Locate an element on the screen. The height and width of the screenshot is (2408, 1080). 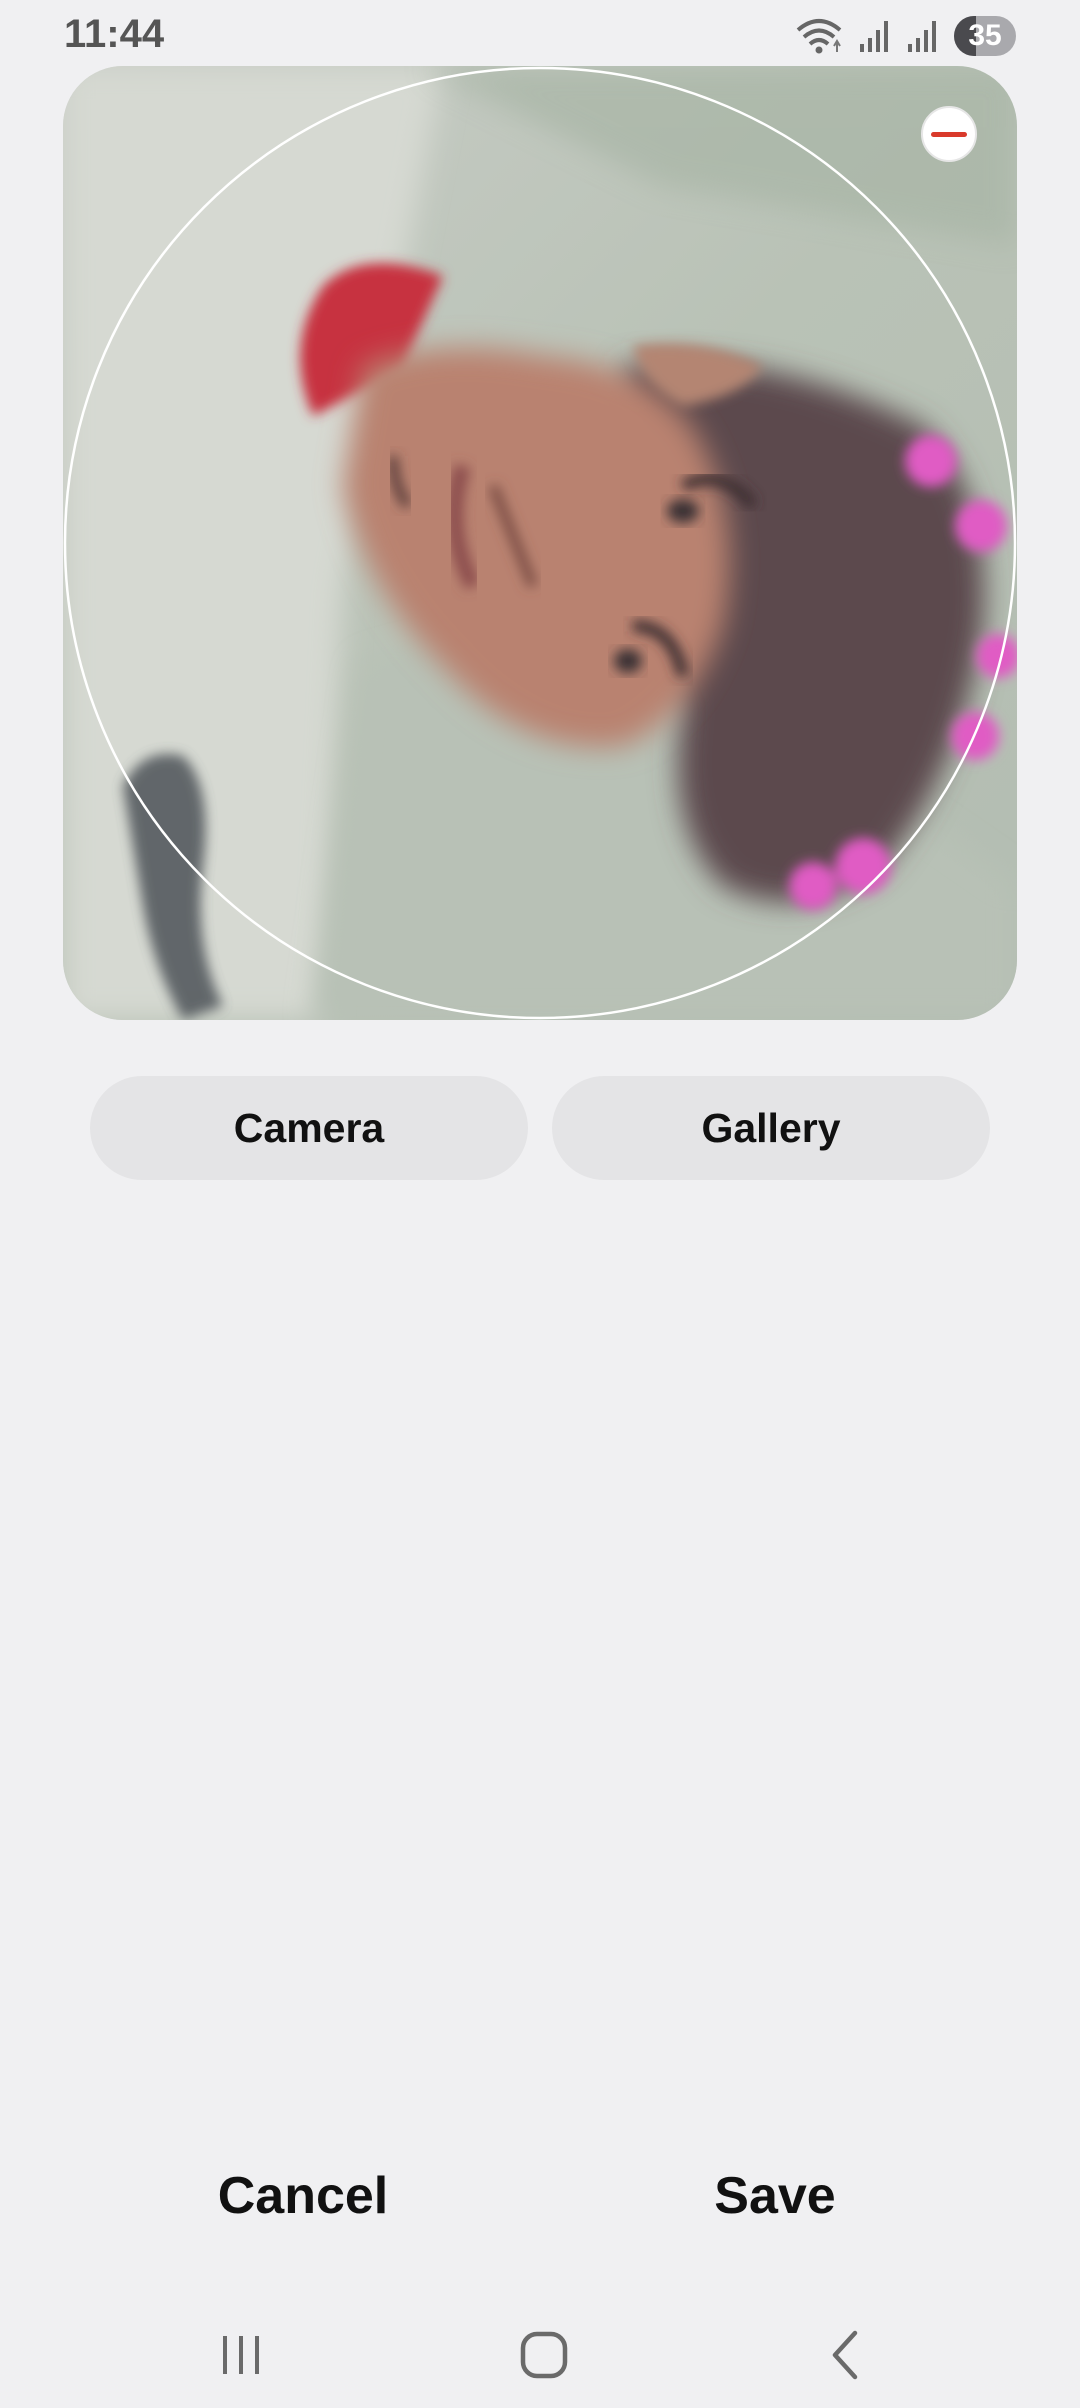
battery-icon: 35 is located at coordinates (985, 36).